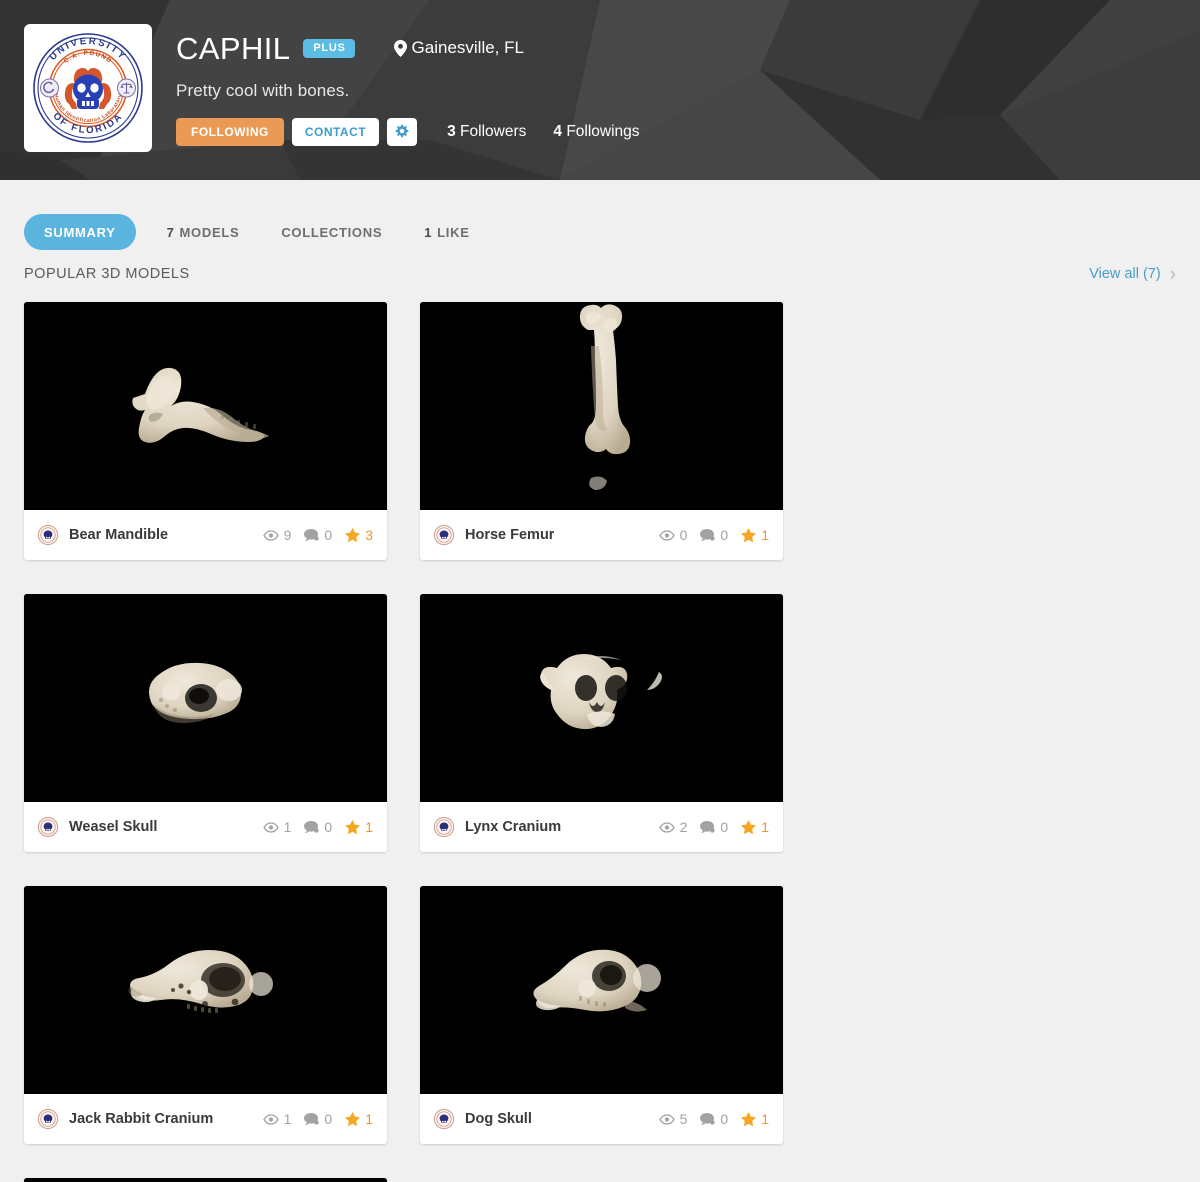 The image size is (1200, 1182). Describe the element at coordinates (513, 827) in the screenshot. I see `model-title: Lynx Cranium` at that location.